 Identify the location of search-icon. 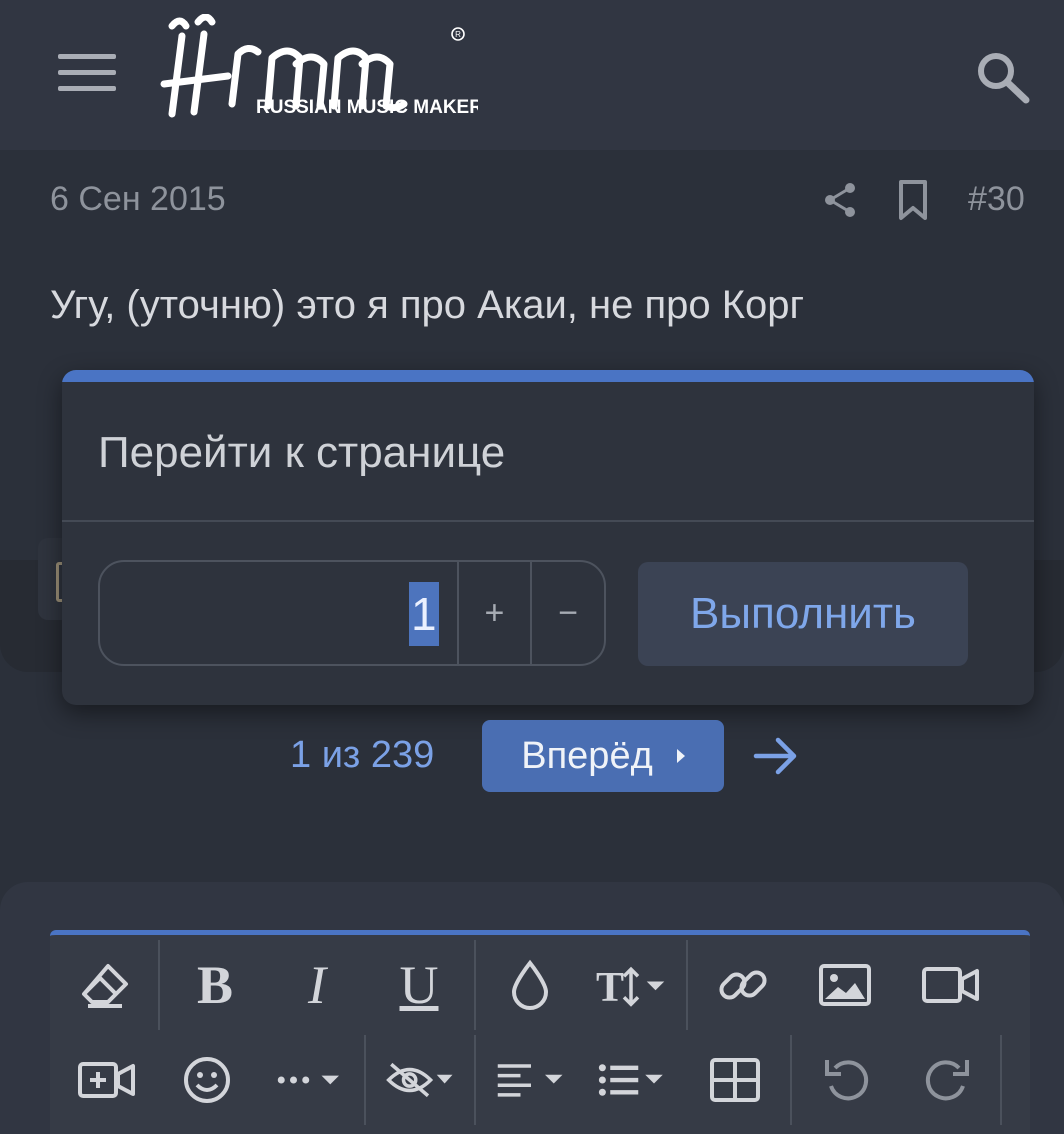
(1002, 76).